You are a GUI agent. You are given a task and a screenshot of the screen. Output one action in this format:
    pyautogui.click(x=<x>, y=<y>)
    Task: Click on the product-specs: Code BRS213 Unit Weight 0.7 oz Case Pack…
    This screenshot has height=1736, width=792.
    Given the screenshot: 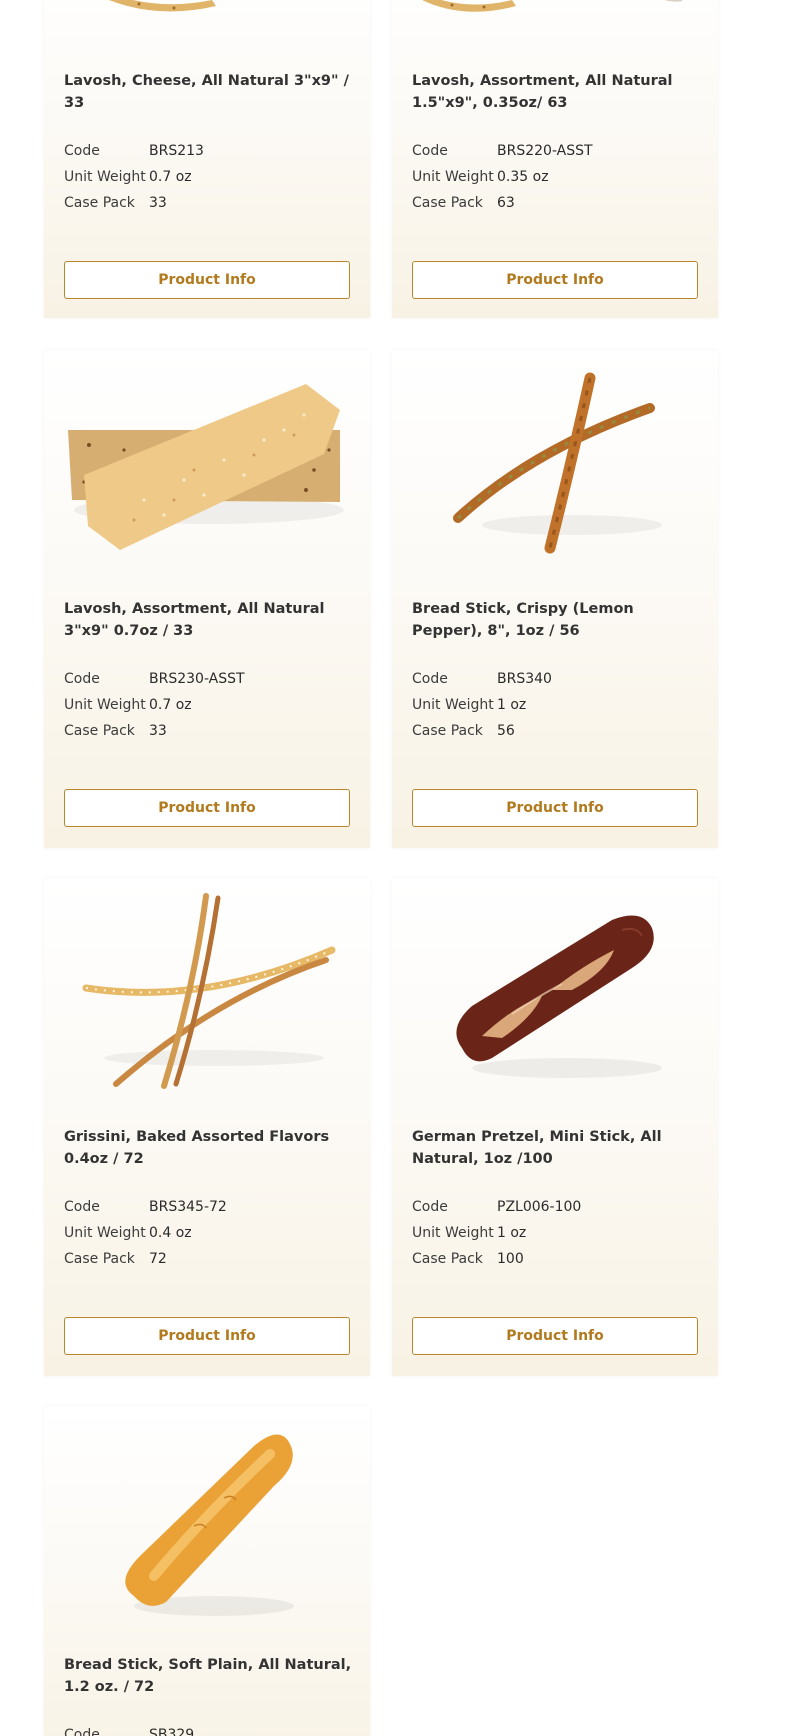 What is the action you would take?
    pyautogui.click(x=208, y=177)
    